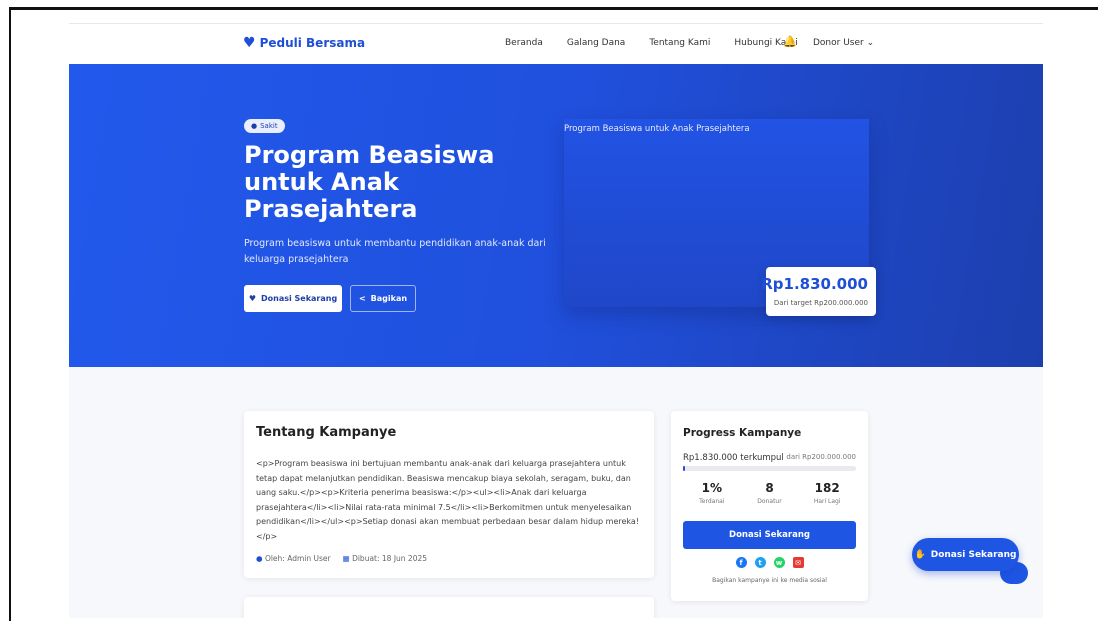  I want to click on category-badge: ● Sakit, so click(264, 126).